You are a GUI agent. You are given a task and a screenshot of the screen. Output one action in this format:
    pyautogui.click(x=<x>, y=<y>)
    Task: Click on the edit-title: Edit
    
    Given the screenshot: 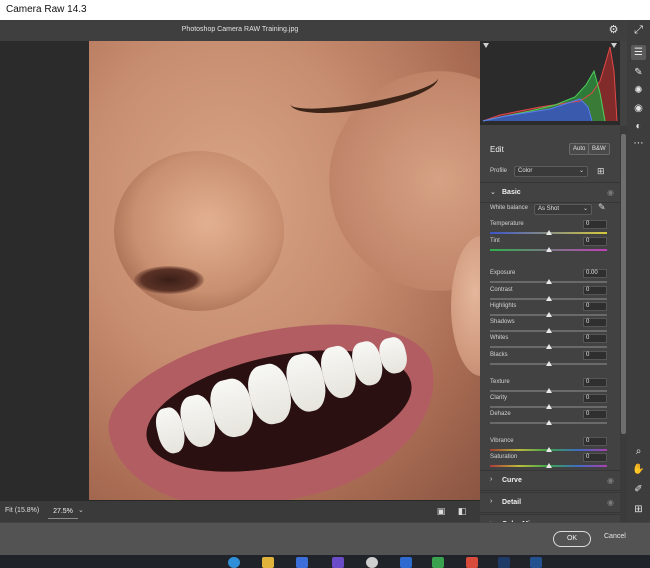 What is the action you would take?
    pyautogui.click(x=497, y=149)
    